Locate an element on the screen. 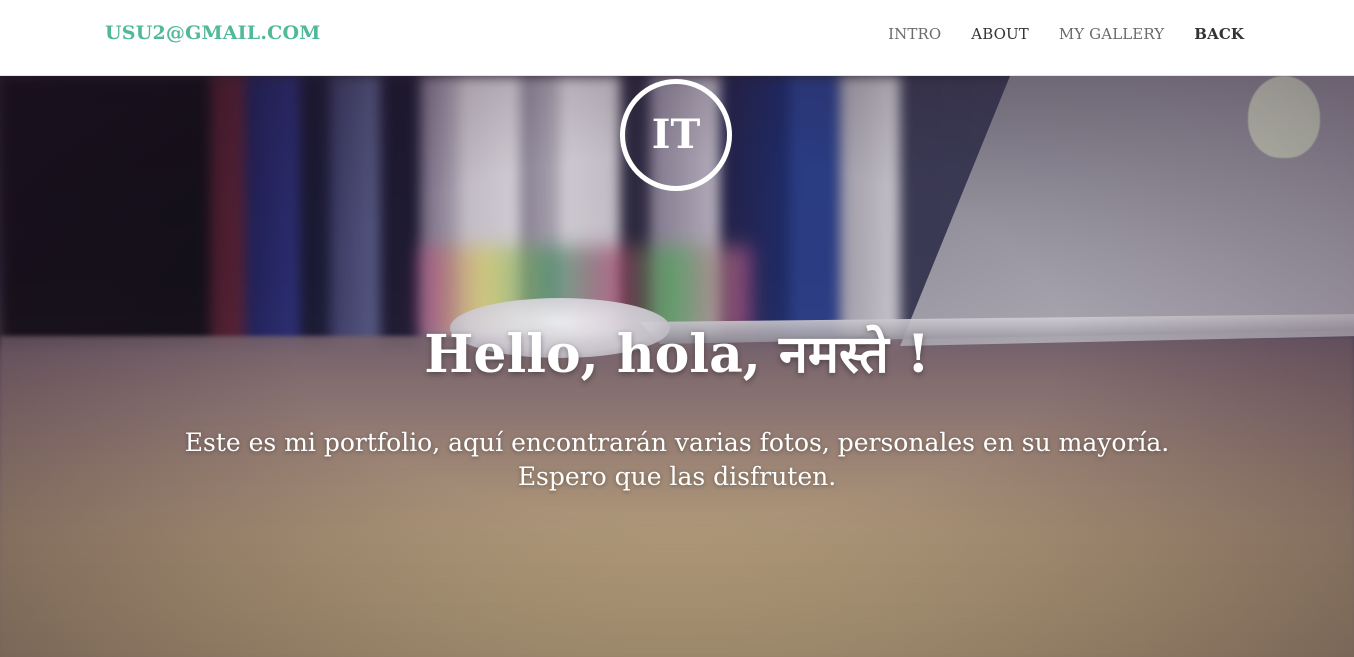 Image resolution: width=1354 pixels, height=657 pixels. nav-link-my-gallery: MY GALLERY is located at coordinates (1111, 34).